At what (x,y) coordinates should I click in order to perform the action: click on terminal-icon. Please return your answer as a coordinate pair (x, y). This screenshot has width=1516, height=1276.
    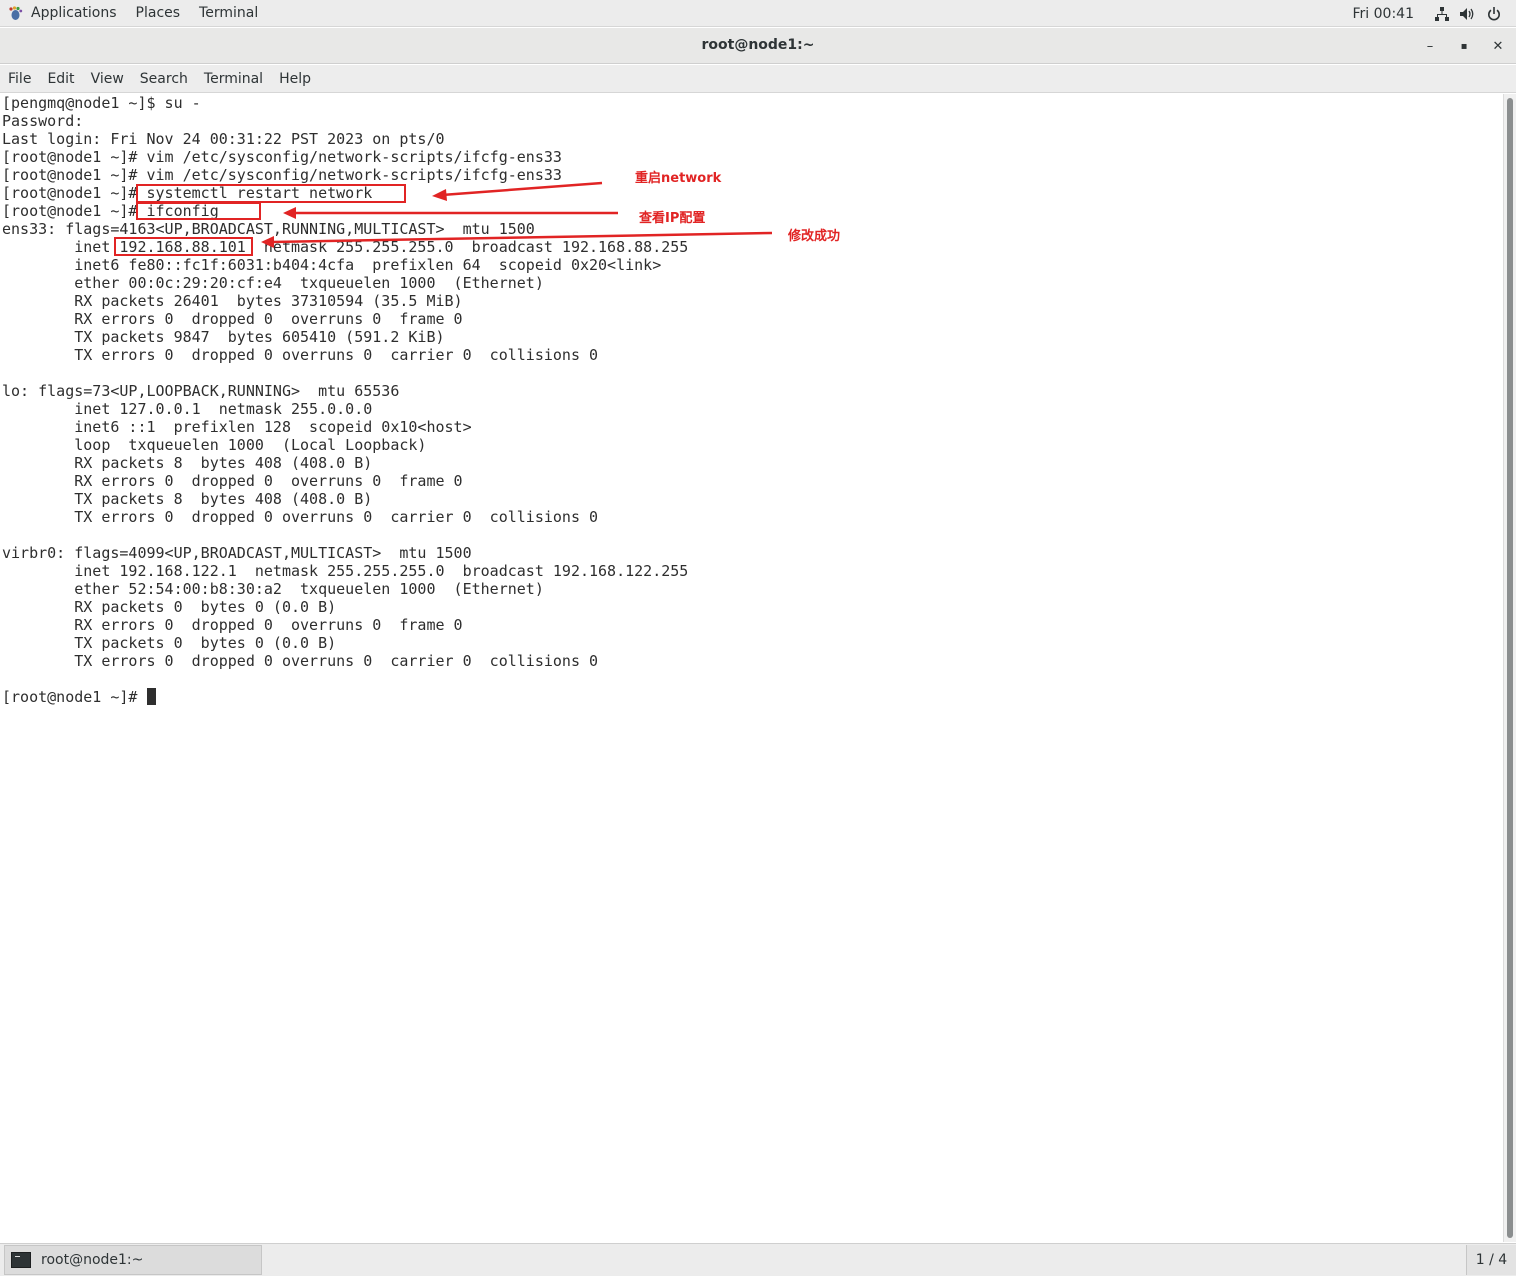
    Looking at the image, I should click on (21, 1260).